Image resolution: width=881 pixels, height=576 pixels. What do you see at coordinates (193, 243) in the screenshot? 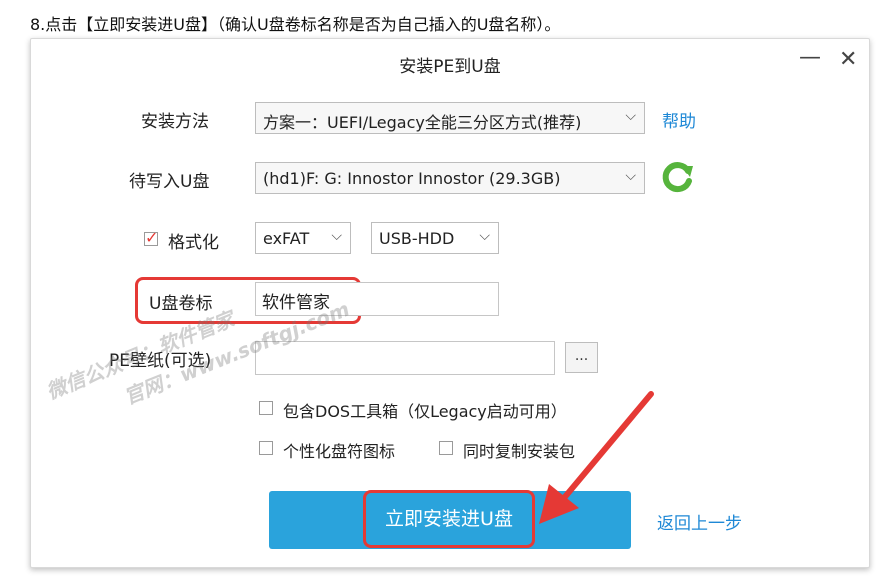
I see `format-label: 格式化` at bounding box center [193, 243].